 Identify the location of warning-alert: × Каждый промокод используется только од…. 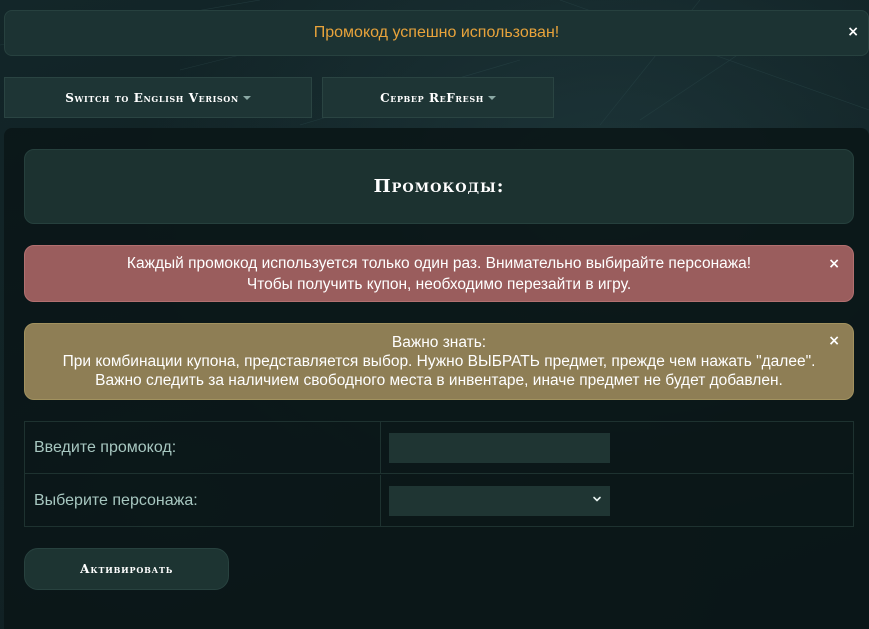
(439, 273).